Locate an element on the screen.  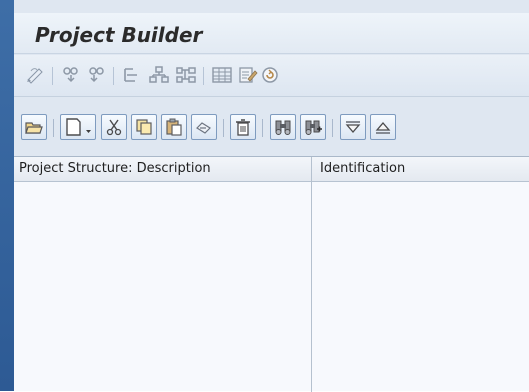
expand-button is located at coordinates (353, 127).